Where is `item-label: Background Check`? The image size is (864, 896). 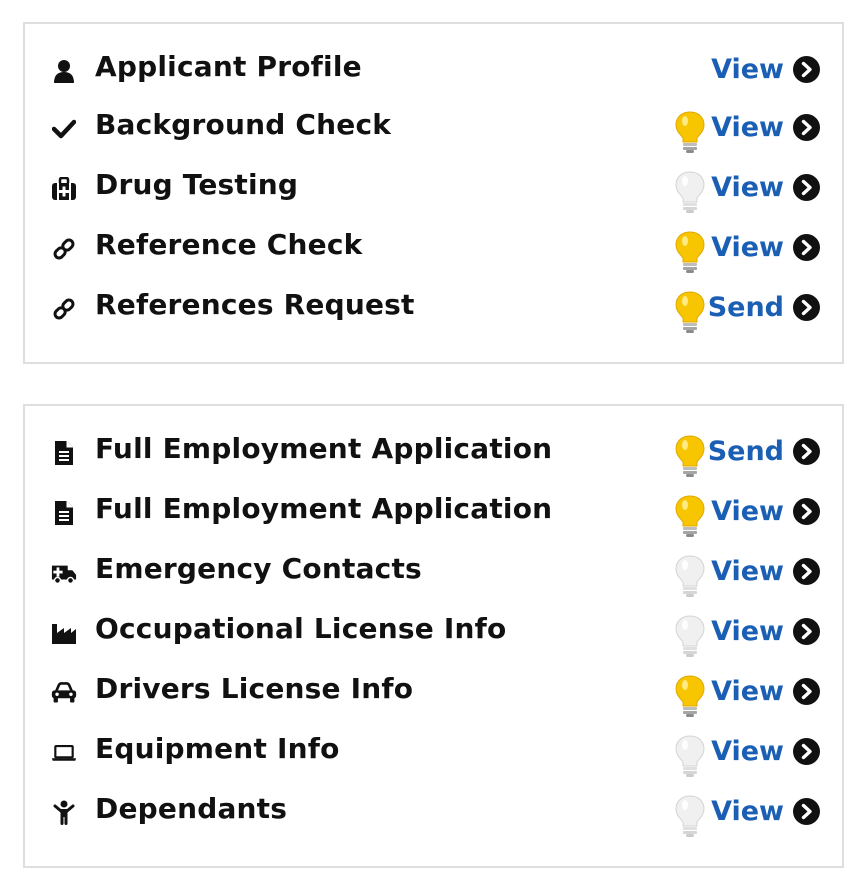
item-label: Background Check is located at coordinates (243, 124).